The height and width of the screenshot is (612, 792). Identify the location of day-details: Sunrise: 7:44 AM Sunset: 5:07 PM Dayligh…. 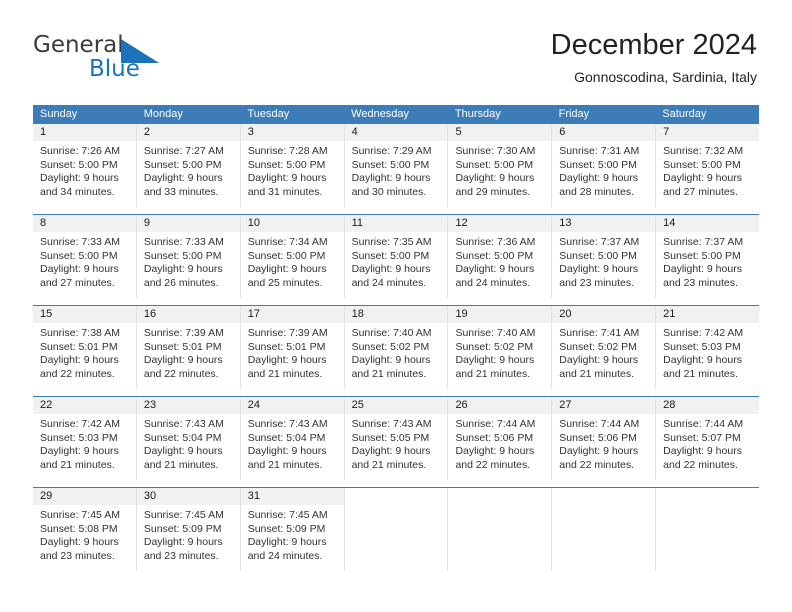
(707, 443).